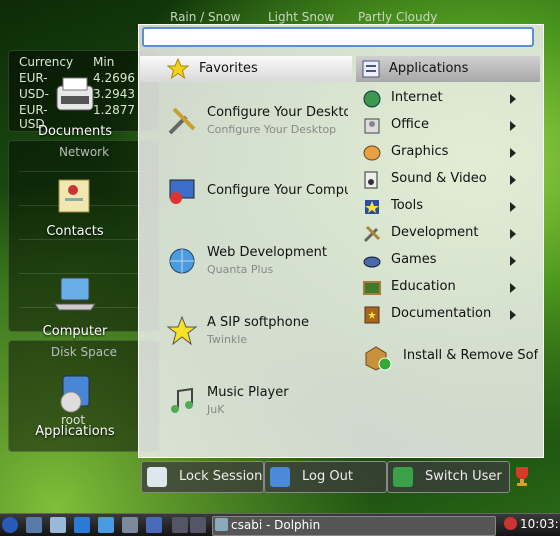  I want to click on desktop-icon-label: Documents, so click(75, 131).